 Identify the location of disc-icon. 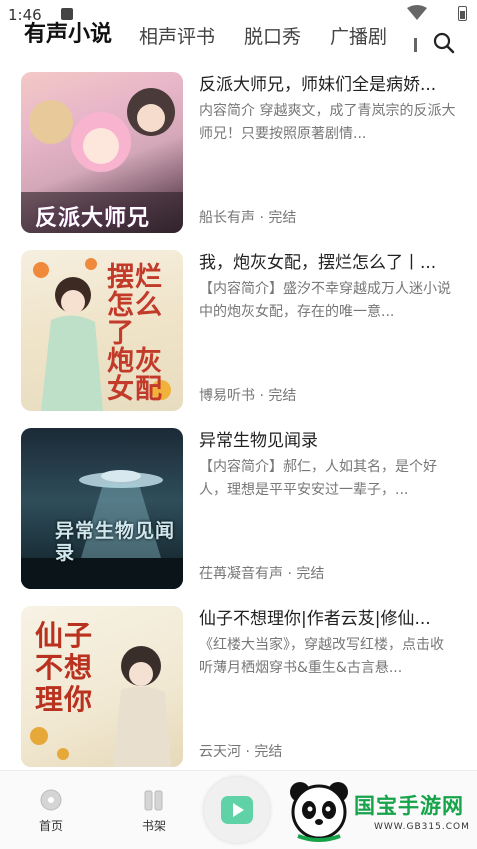
(51, 800).